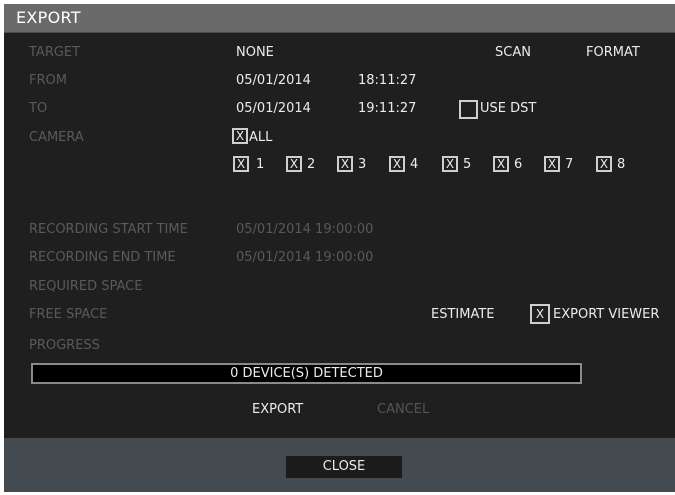  Describe the element at coordinates (311, 164) in the screenshot. I see `camera-2-label: 2` at that location.